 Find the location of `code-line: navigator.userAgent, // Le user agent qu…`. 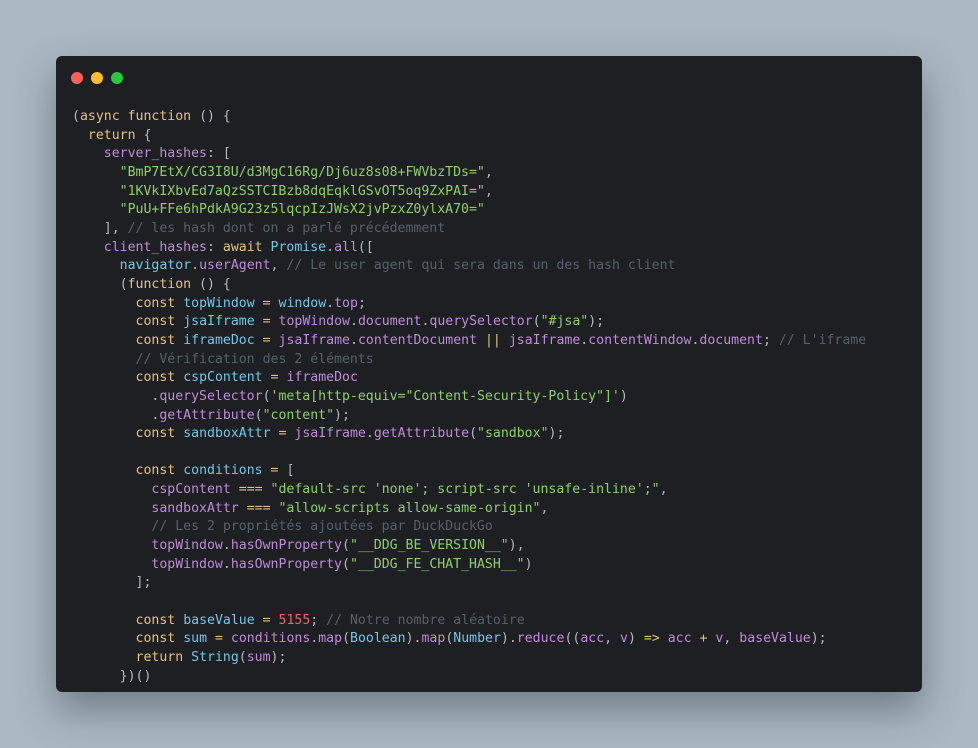

code-line: navigator.userAgent, // Le user agent qu… is located at coordinates (497, 266).